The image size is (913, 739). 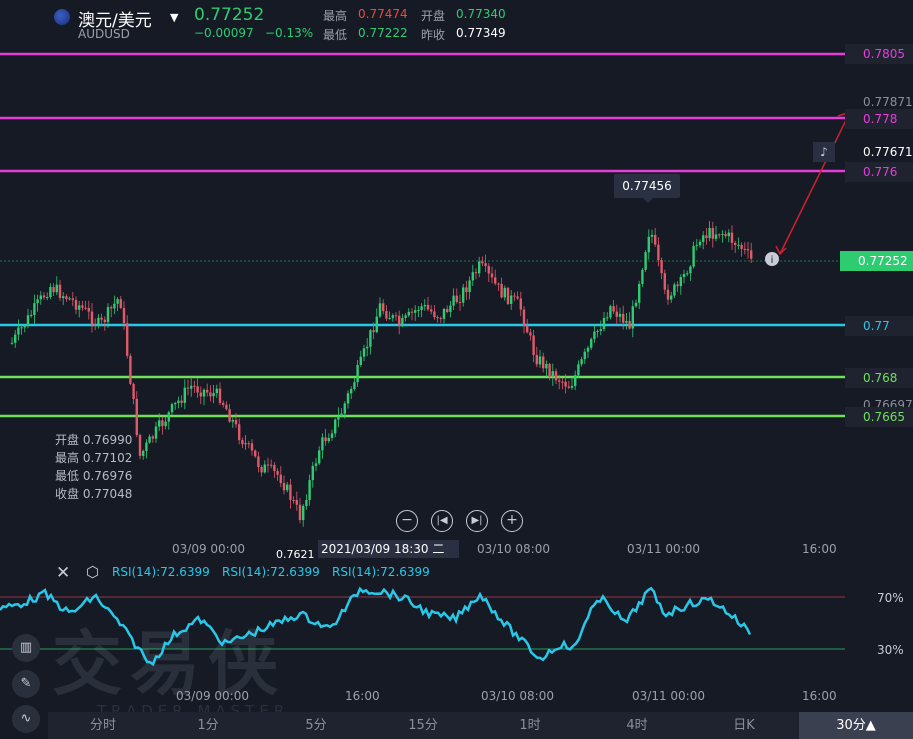 I want to click on level-label-0-7805: 0.7805, so click(x=879, y=54).